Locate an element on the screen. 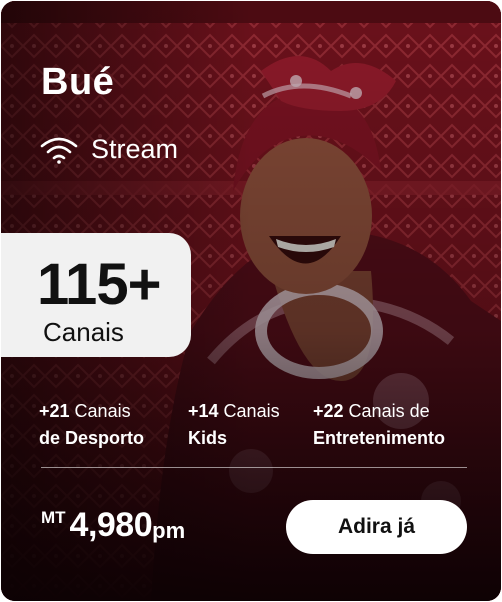  wifi-icon is located at coordinates (59, 150).